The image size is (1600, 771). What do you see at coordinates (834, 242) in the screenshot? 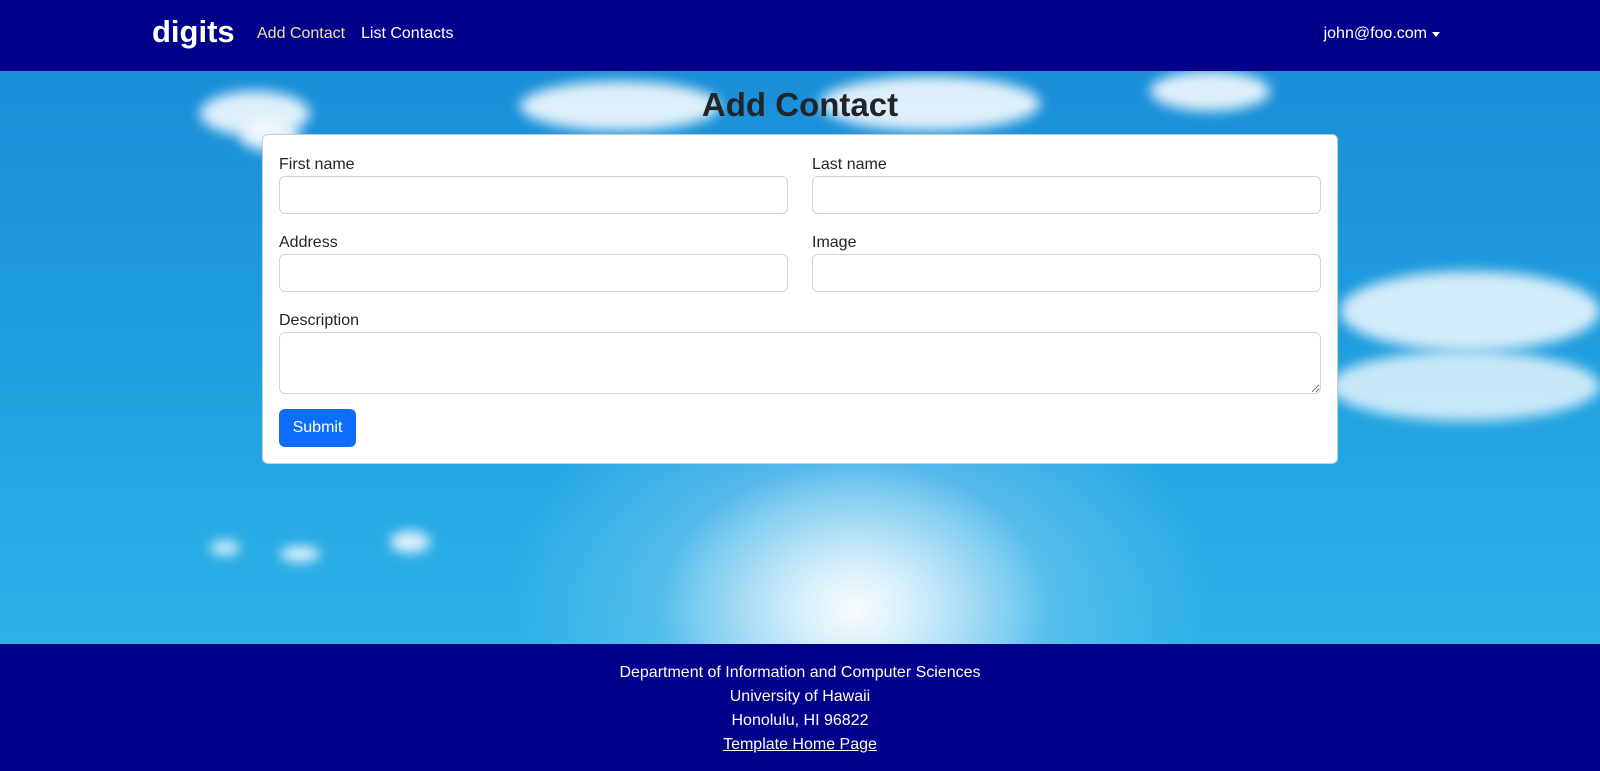
I see `image-label: Image` at bounding box center [834, 242].